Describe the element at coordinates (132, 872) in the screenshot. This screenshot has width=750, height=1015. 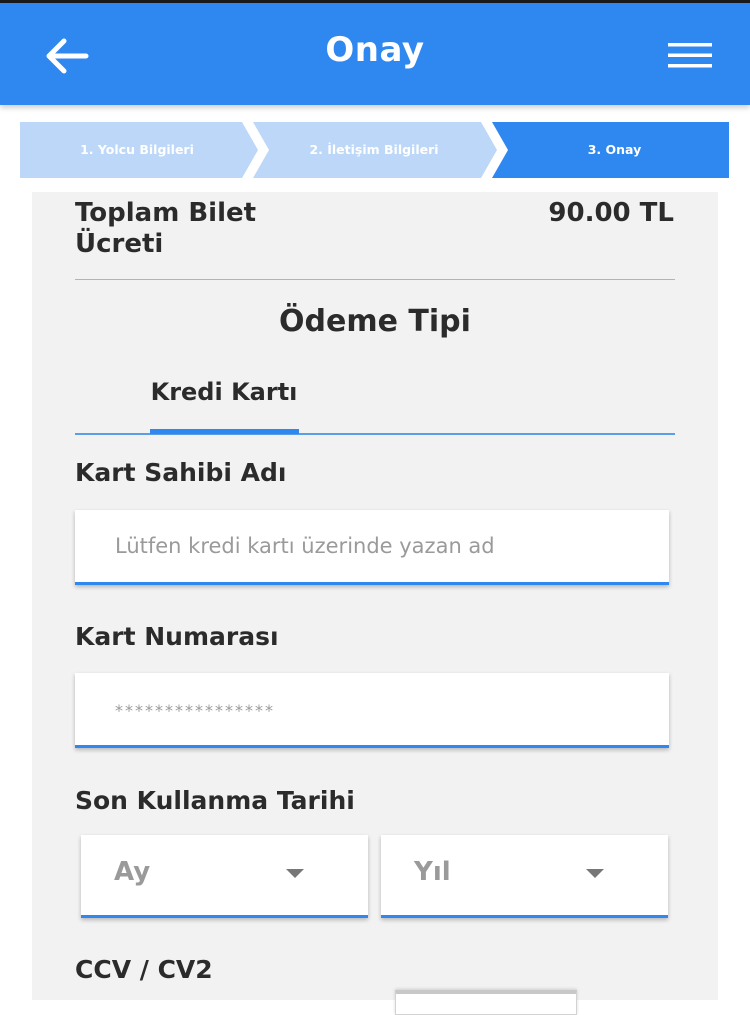
I see `expiry-month-value: Ay` at that location.